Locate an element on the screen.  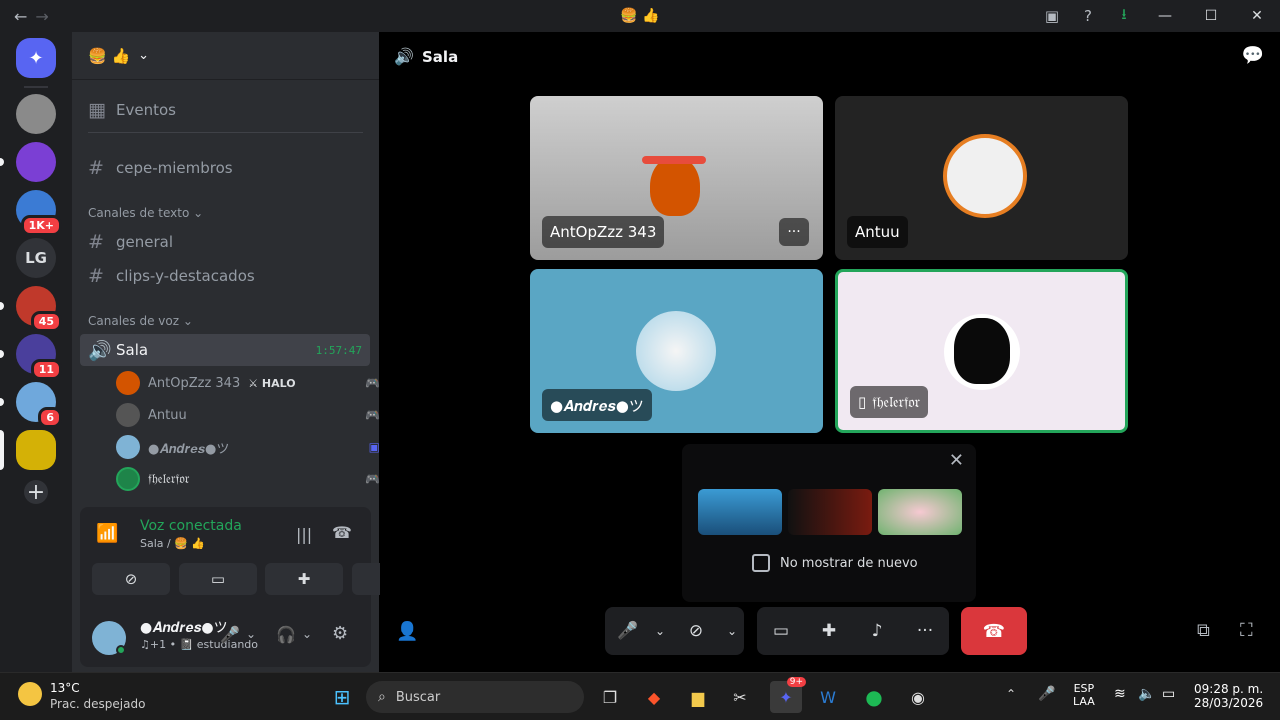
title-bar: ← → 🍔 👍 ▣ ? ⭳ — ☐ ✕ is located at coordinates (640, 16).